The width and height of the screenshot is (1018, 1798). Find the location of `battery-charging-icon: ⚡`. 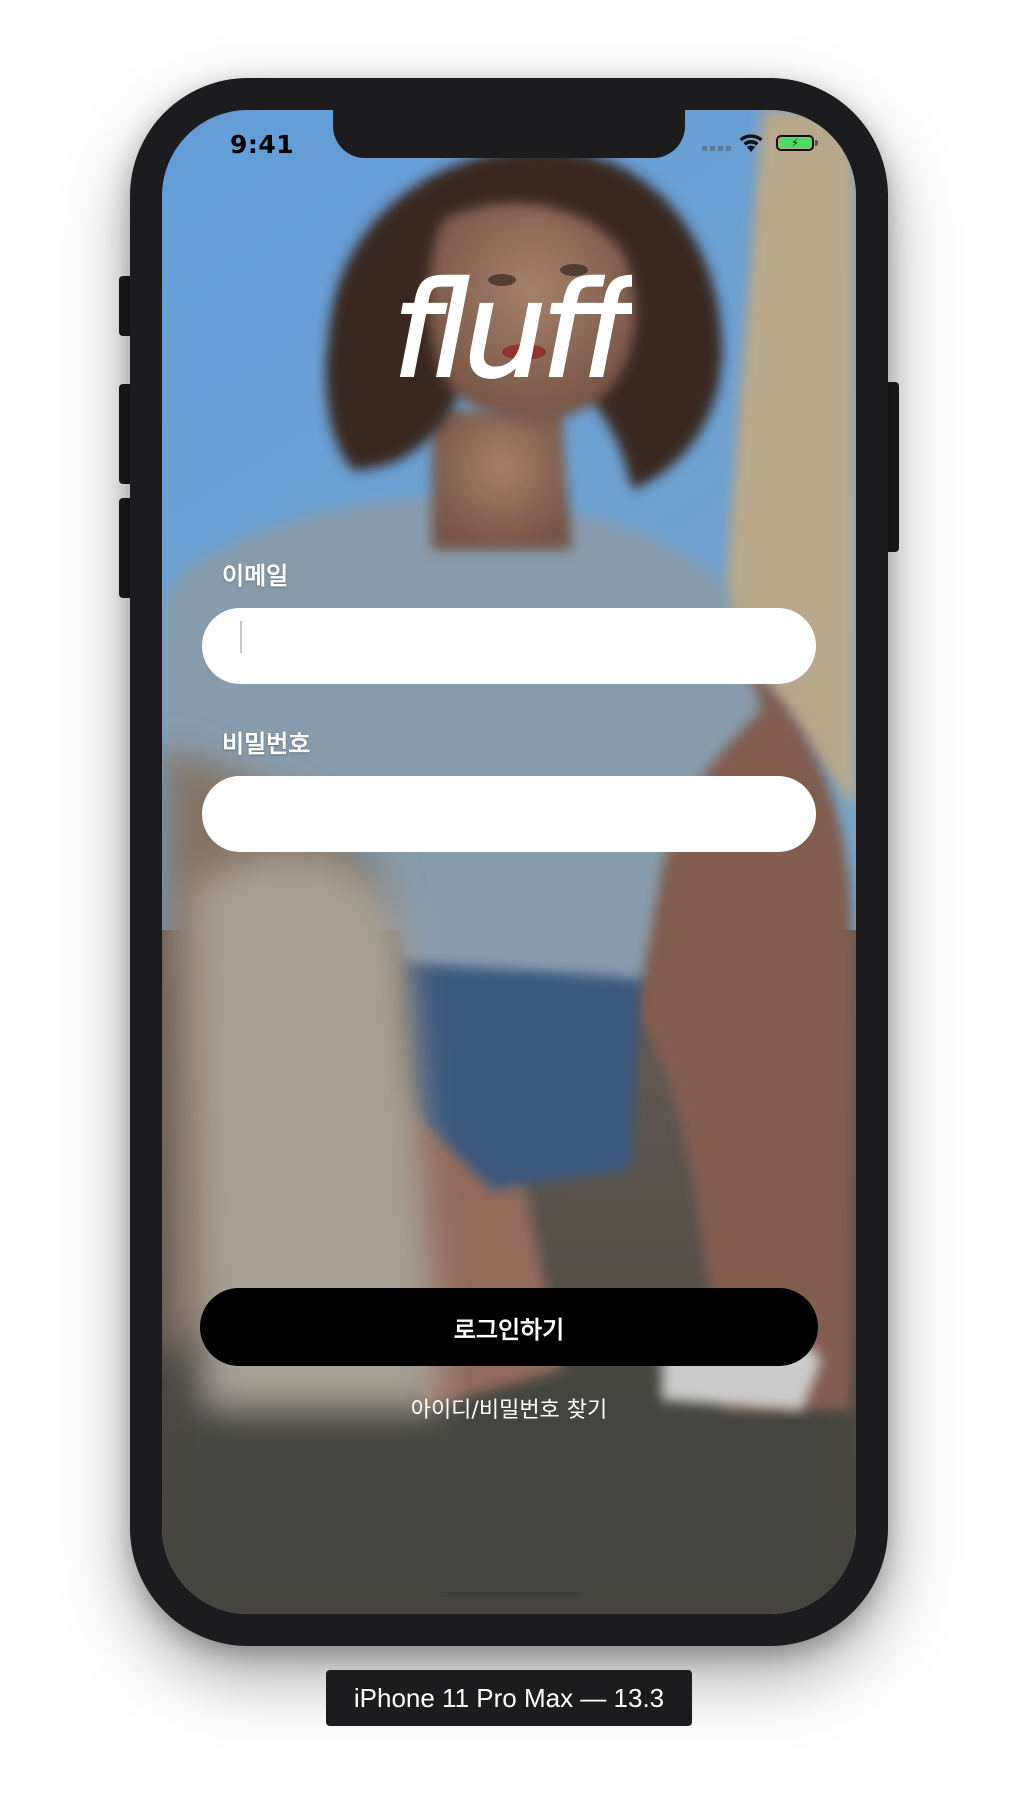

battery-charging-icon: ⚡ is located at coordinates (795, 143).